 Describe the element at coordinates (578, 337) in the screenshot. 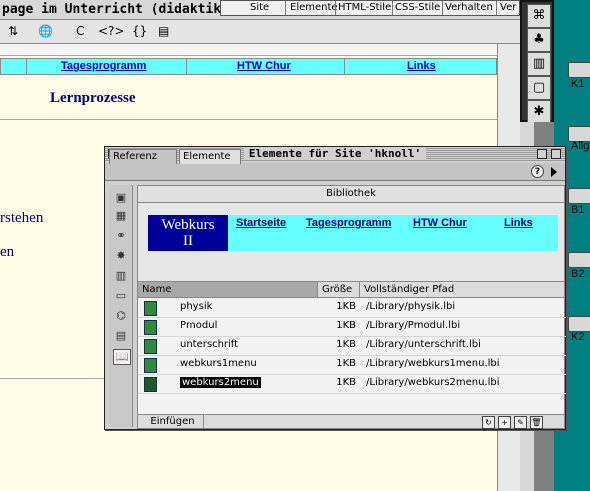

I see `drive-label: K2` at that location.